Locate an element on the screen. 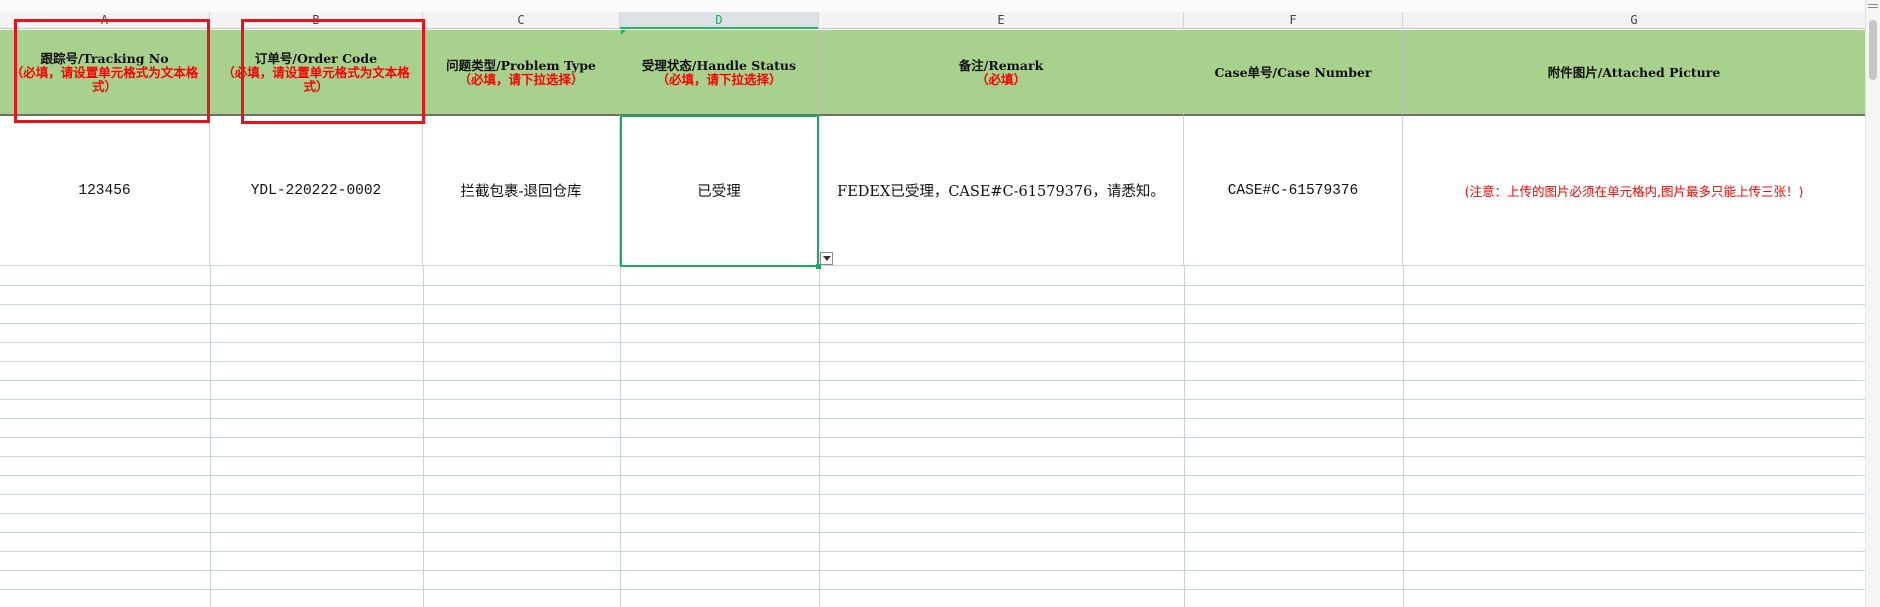  header-cell-remark: 备注/Remark （必填） is located at coordinates (1001, 73).